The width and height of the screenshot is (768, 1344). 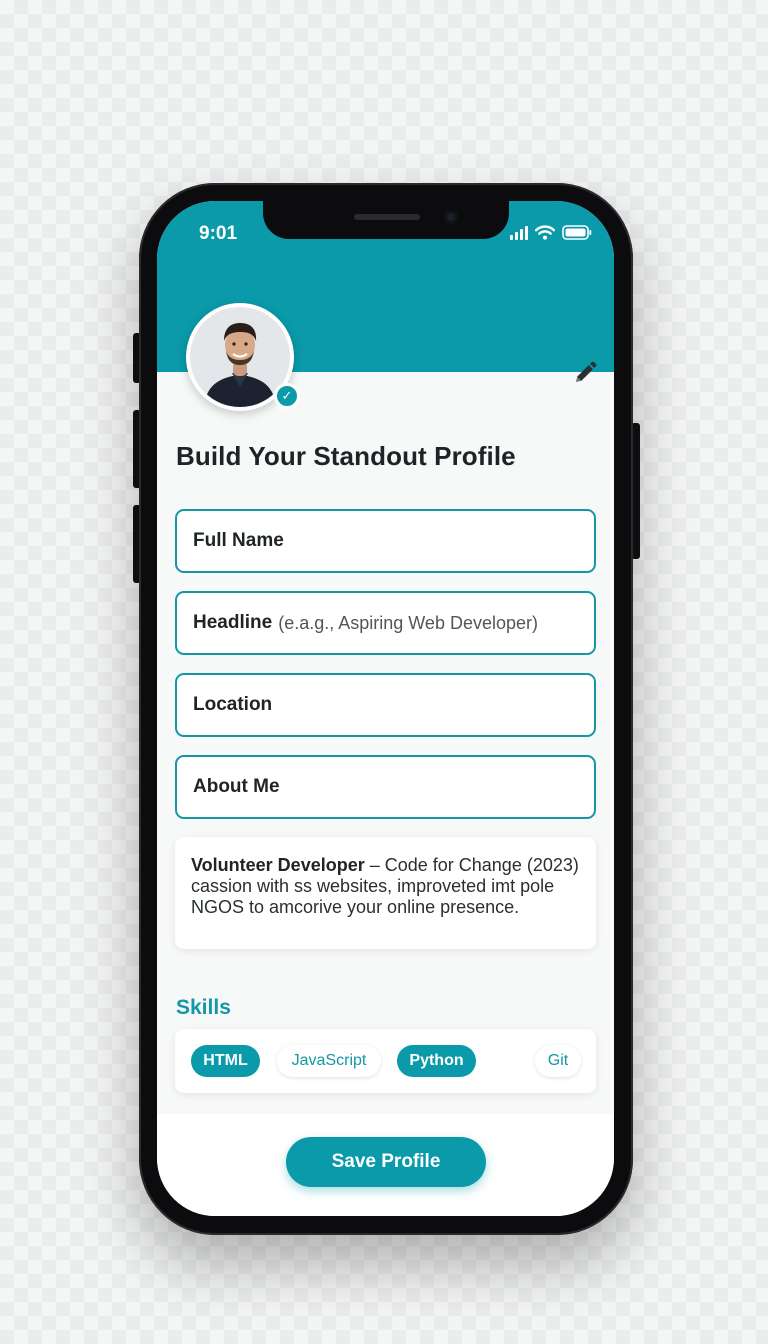 What do you see at coordinates (203, 1007) in the screenshot?
I see `skills-heading: Skills` at bounding box center [203, 1007].